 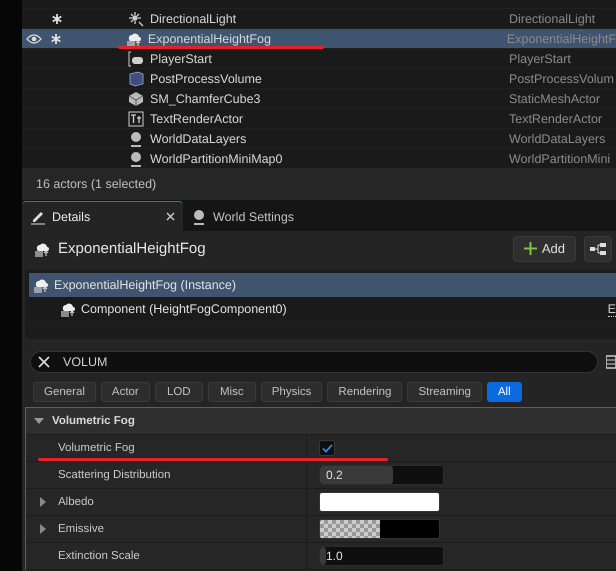 I want to click on outliner-row: TextRenderActor TextRenderActor, so click(x=319, y=118).